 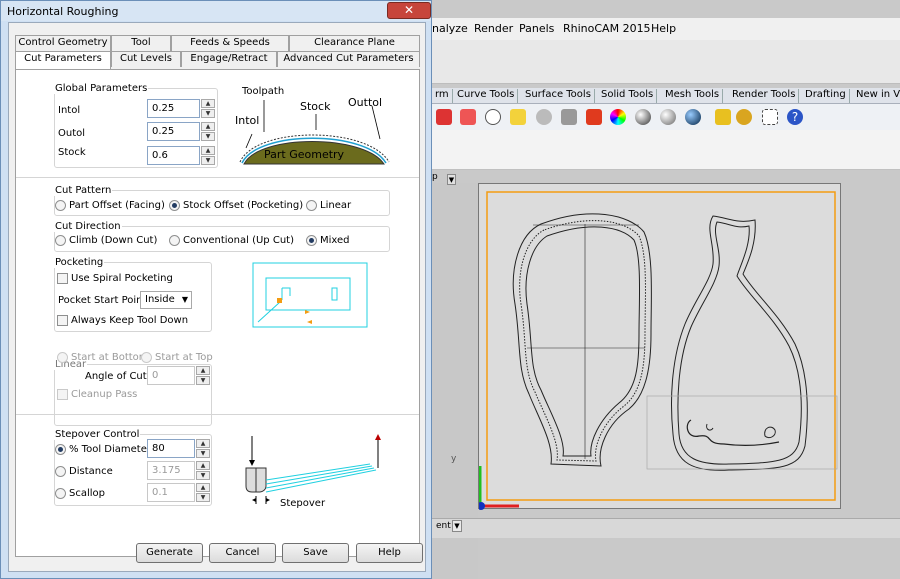 I want to click on distance-down-arrow-icon: ▼, so click(x=203, y=475).